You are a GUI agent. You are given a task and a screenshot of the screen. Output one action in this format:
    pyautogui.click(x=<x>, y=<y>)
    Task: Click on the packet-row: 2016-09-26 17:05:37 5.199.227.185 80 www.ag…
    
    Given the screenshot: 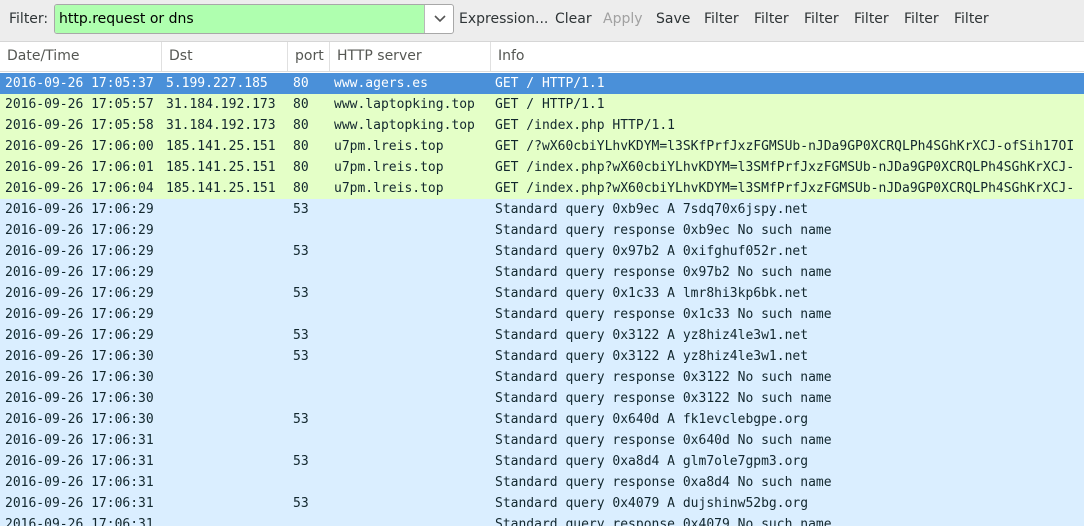 What is the action you would take?
    pyautogui.click(x=542, y=83)
    